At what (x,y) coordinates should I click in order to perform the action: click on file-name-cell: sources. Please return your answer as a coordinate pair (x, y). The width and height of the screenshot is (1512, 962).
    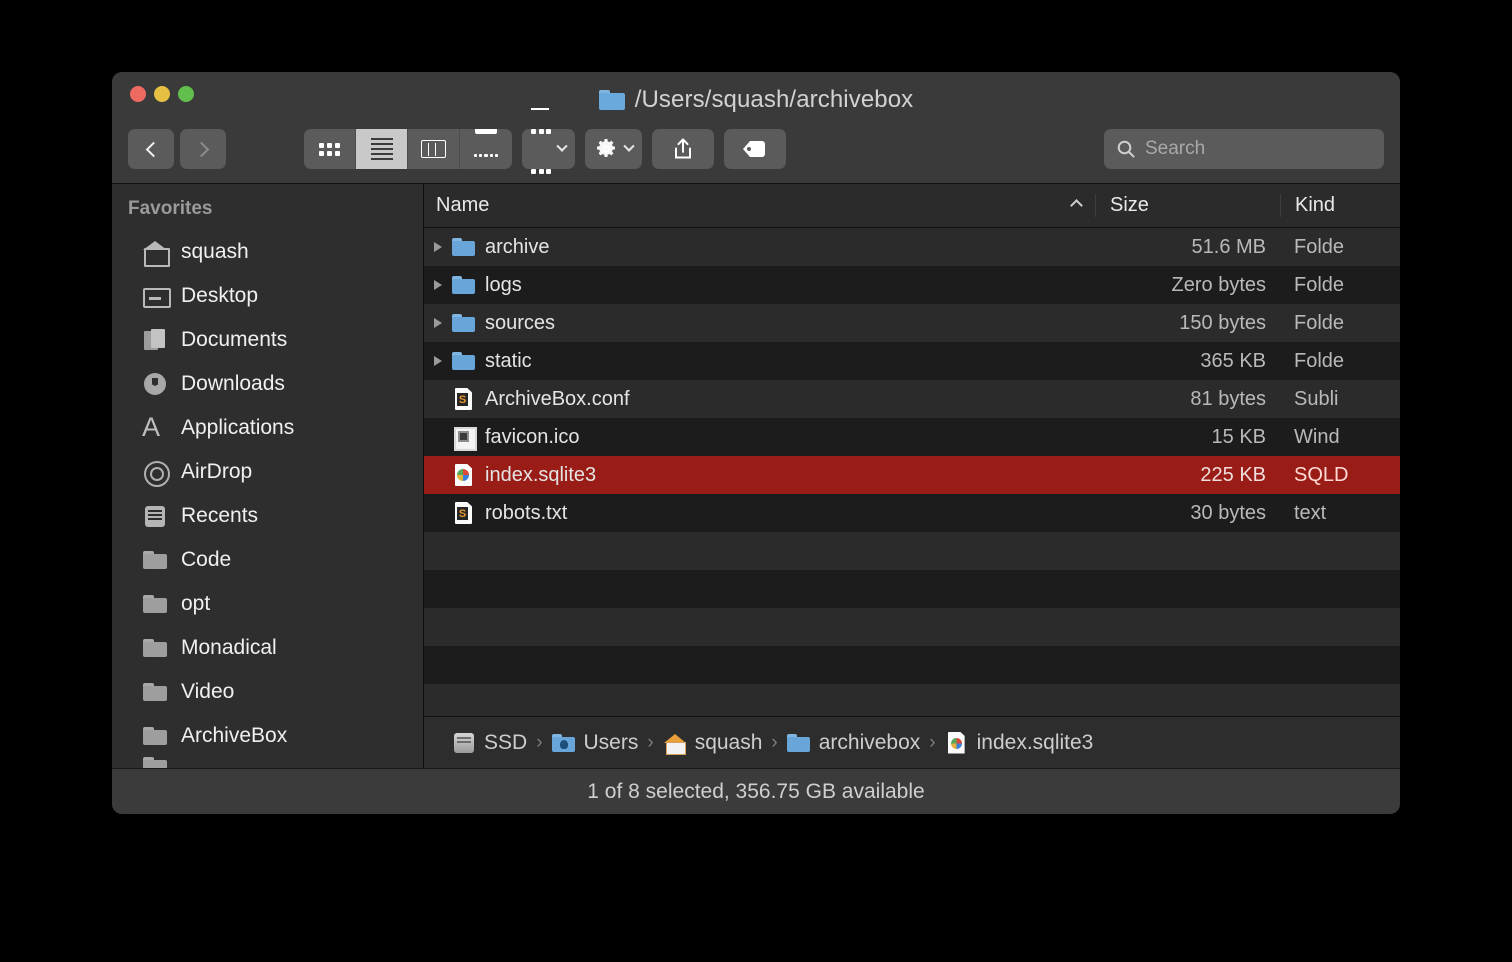
    Looking at the image, I should click on (759, 323).